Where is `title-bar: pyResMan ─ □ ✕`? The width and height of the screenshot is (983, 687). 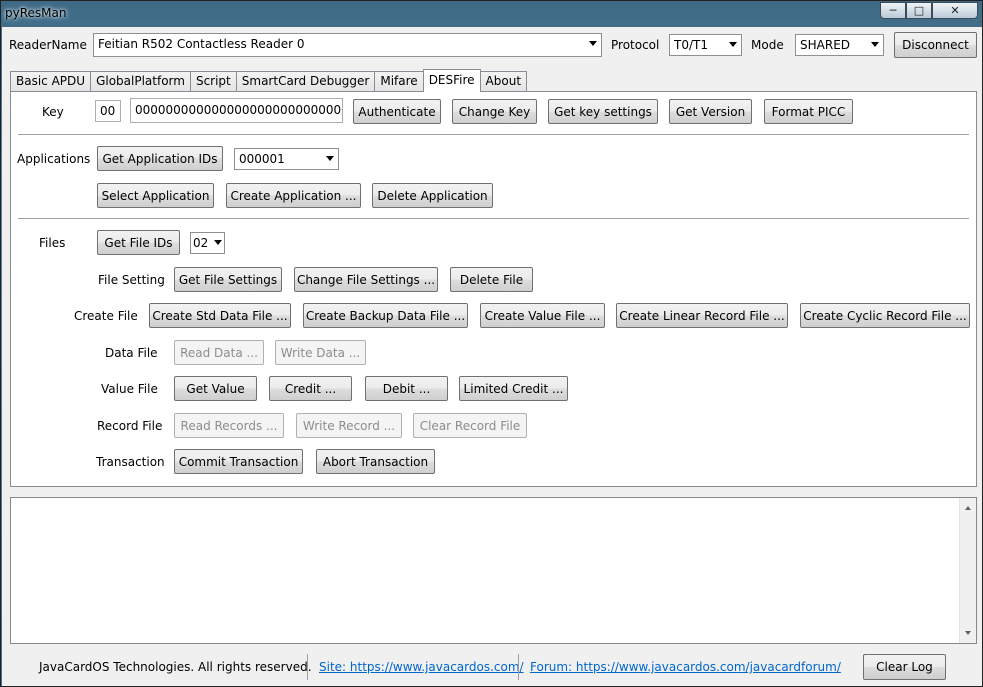 title-bar: pyResMan ─ □ ✕ is located at coordinates (492, 13).